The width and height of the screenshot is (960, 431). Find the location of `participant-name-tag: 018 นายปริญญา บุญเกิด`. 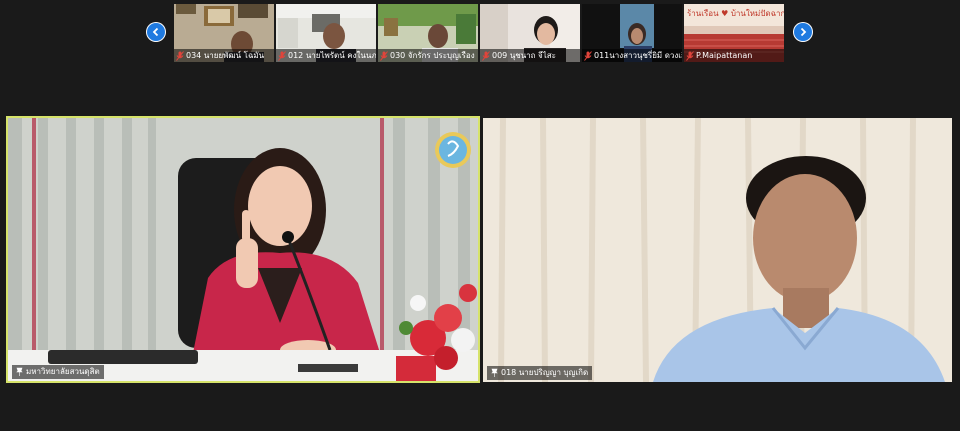

participant-name-tag: 018 นายปริญญา บุญเกิด is located at coordinates (540, 373).